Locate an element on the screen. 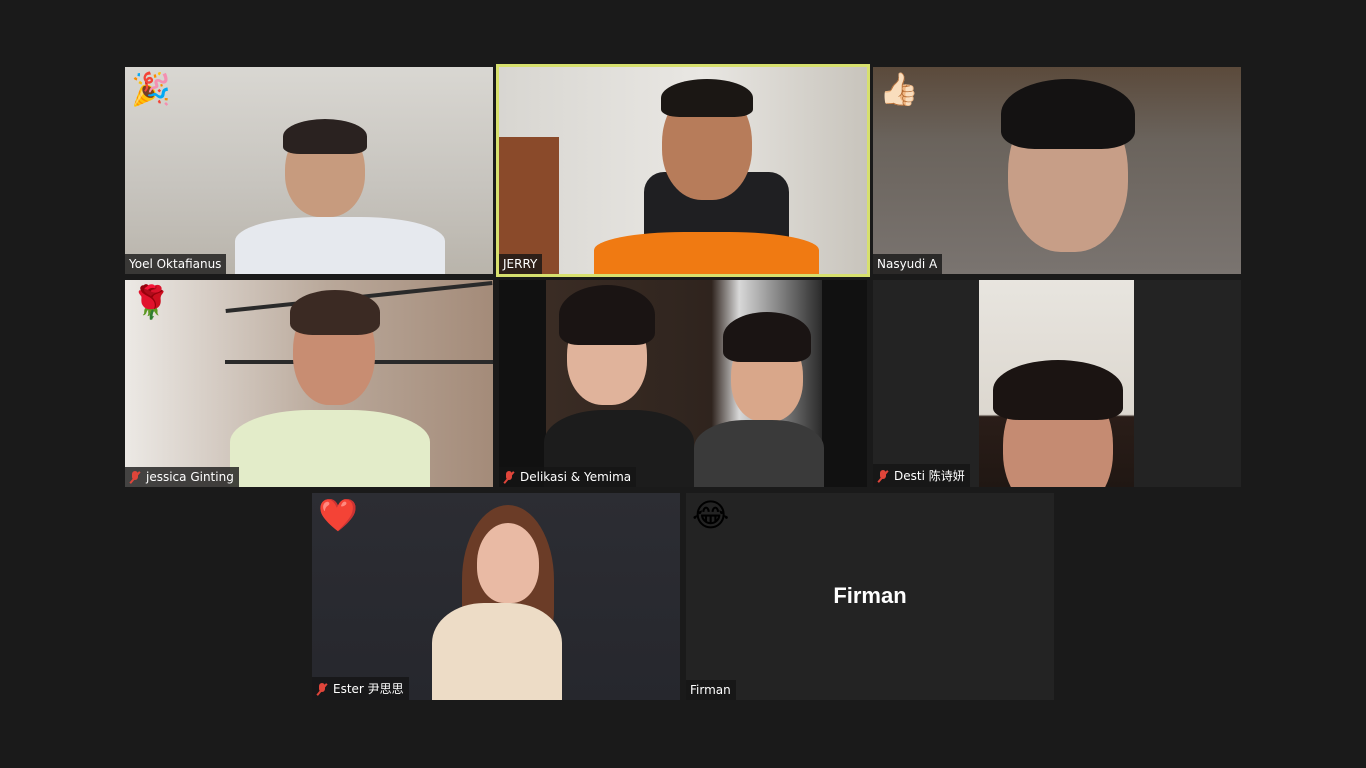  participant-tile-nasyudi: 👍🏻 Nasyudi A is located at coordinates (1057, 170).